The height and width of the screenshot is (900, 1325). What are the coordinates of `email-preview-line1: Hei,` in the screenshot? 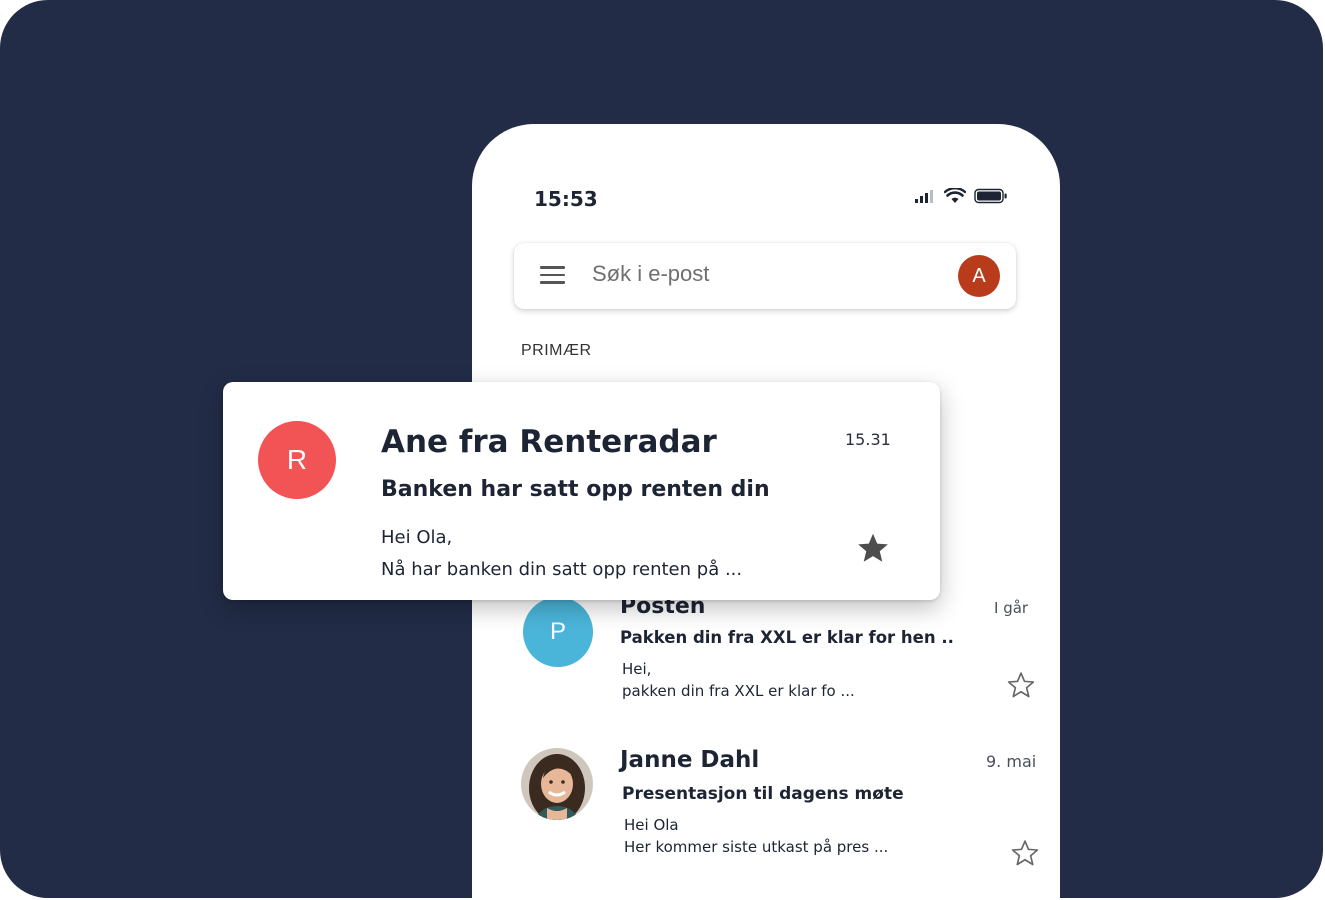 It's located at (637, 669).